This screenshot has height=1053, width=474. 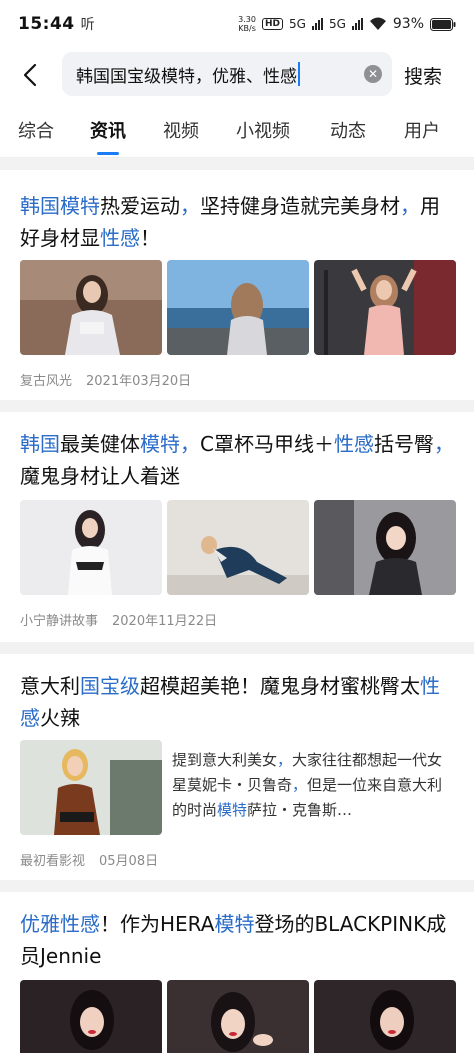 I want to click on tab-moments: 动态, so click(x=348, y=130).